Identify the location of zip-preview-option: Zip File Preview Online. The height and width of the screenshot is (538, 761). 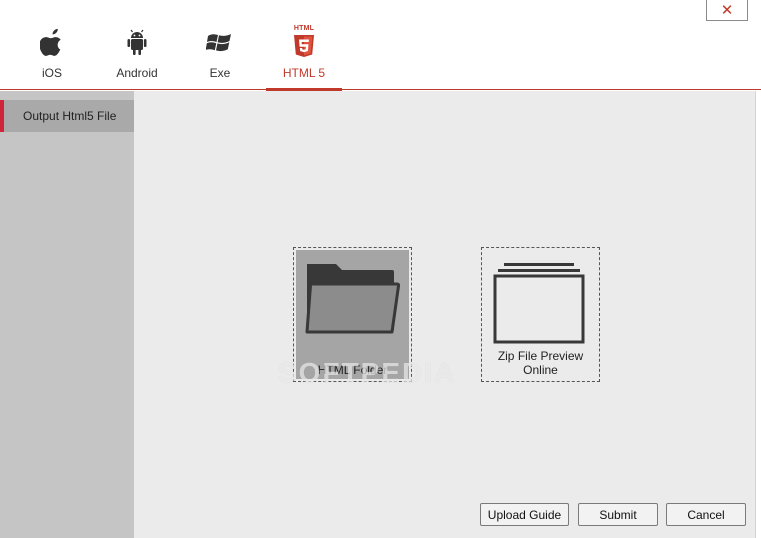
(540, 314).